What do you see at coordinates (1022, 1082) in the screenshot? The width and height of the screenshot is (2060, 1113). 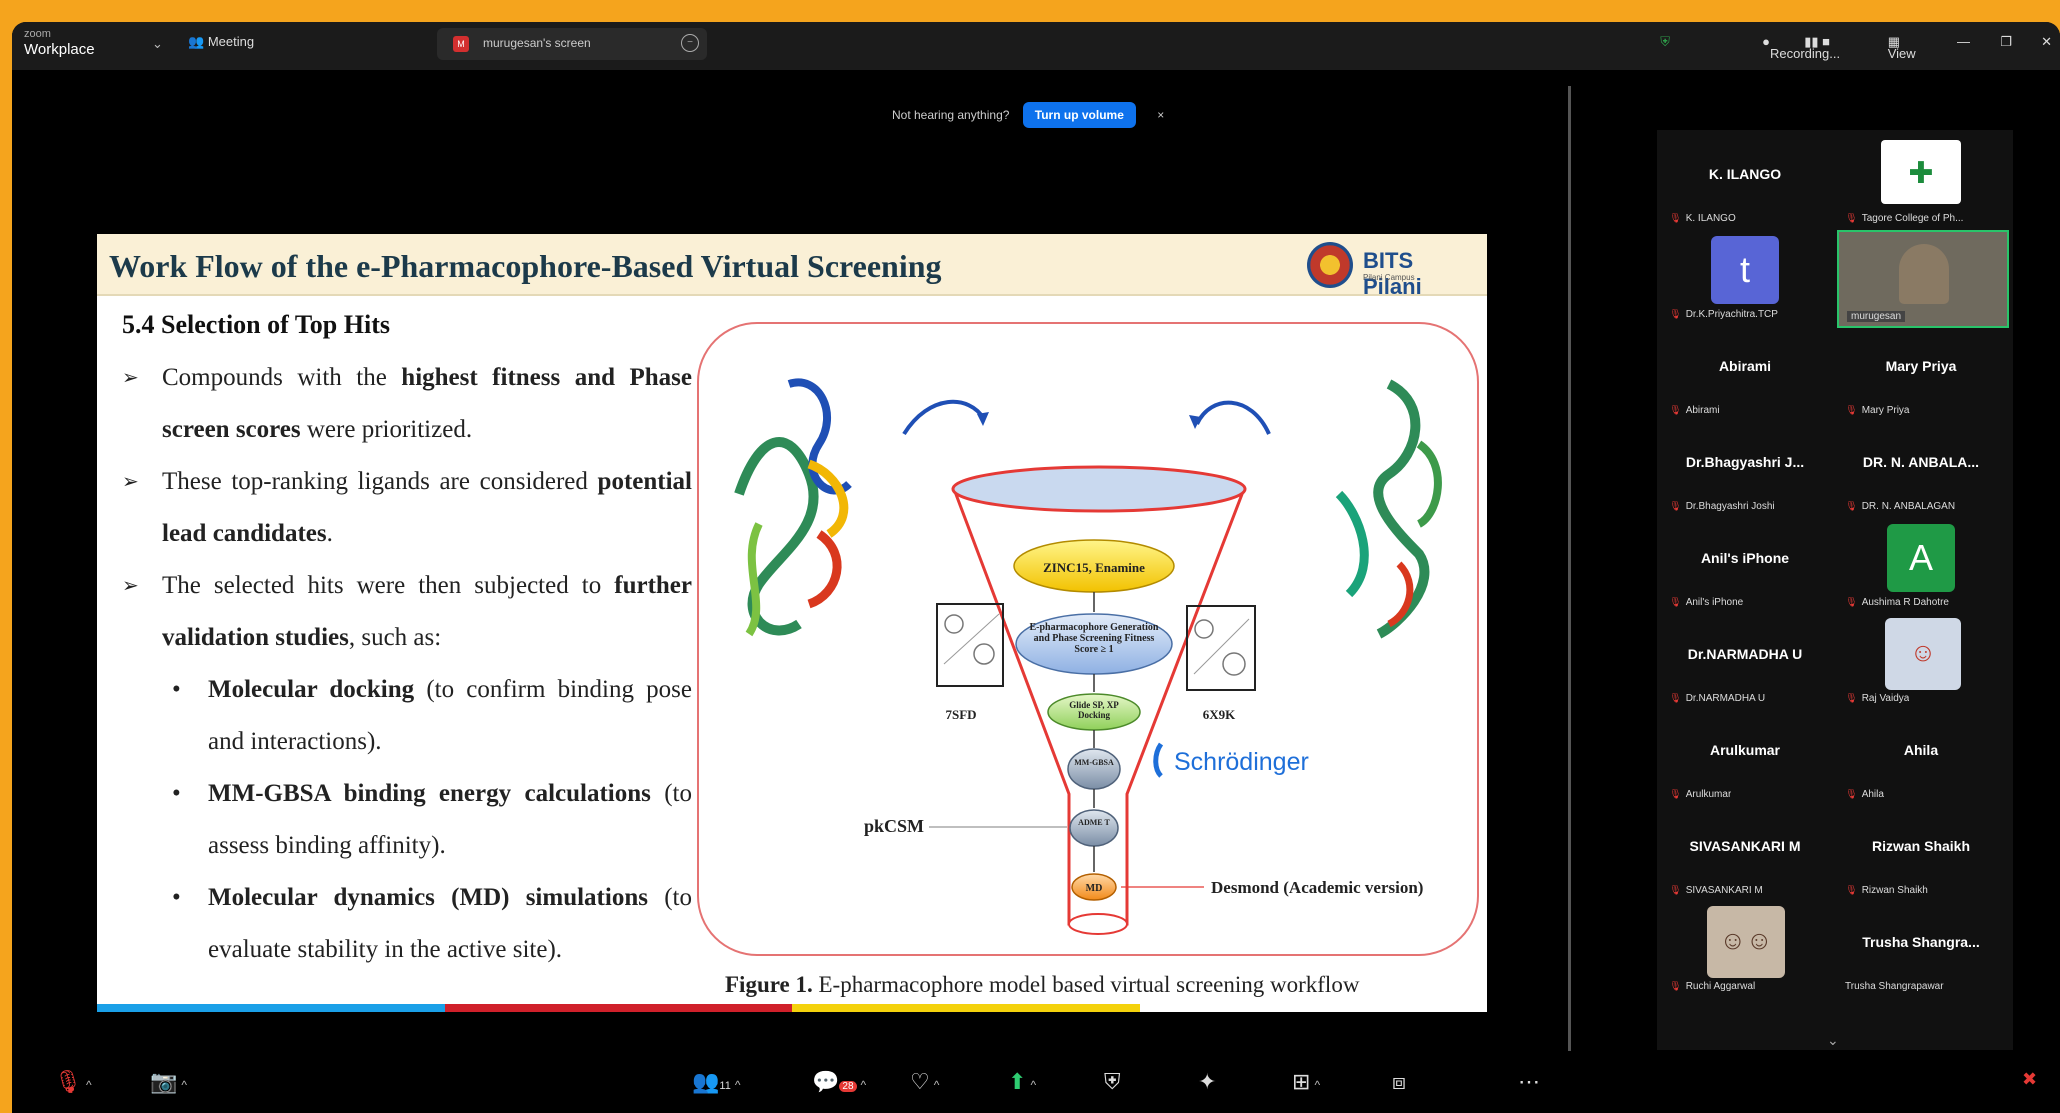 I see `share-screen-icon: ⬆ ^` at bounding box center [1022, 1082].